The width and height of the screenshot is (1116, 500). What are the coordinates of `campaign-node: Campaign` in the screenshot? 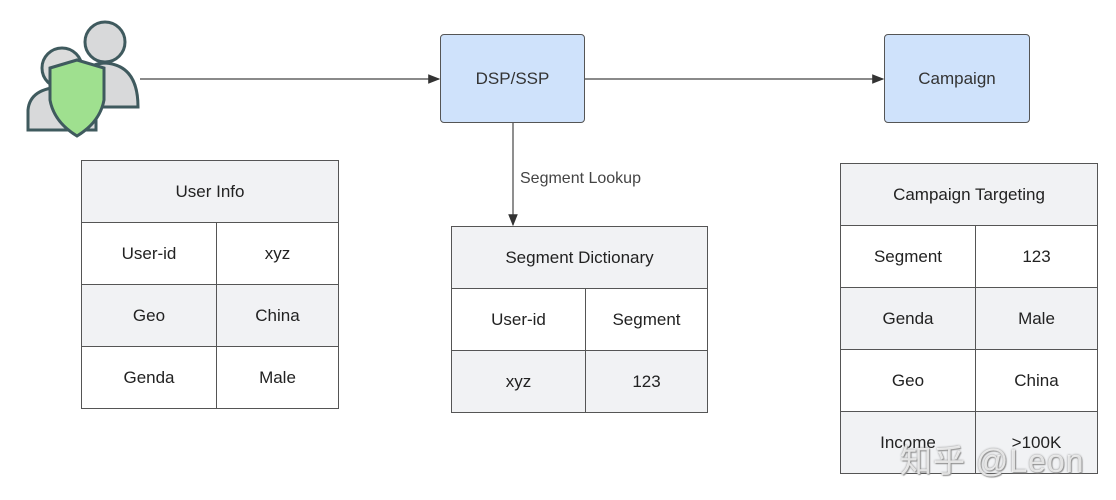 It's located at (957, 78).